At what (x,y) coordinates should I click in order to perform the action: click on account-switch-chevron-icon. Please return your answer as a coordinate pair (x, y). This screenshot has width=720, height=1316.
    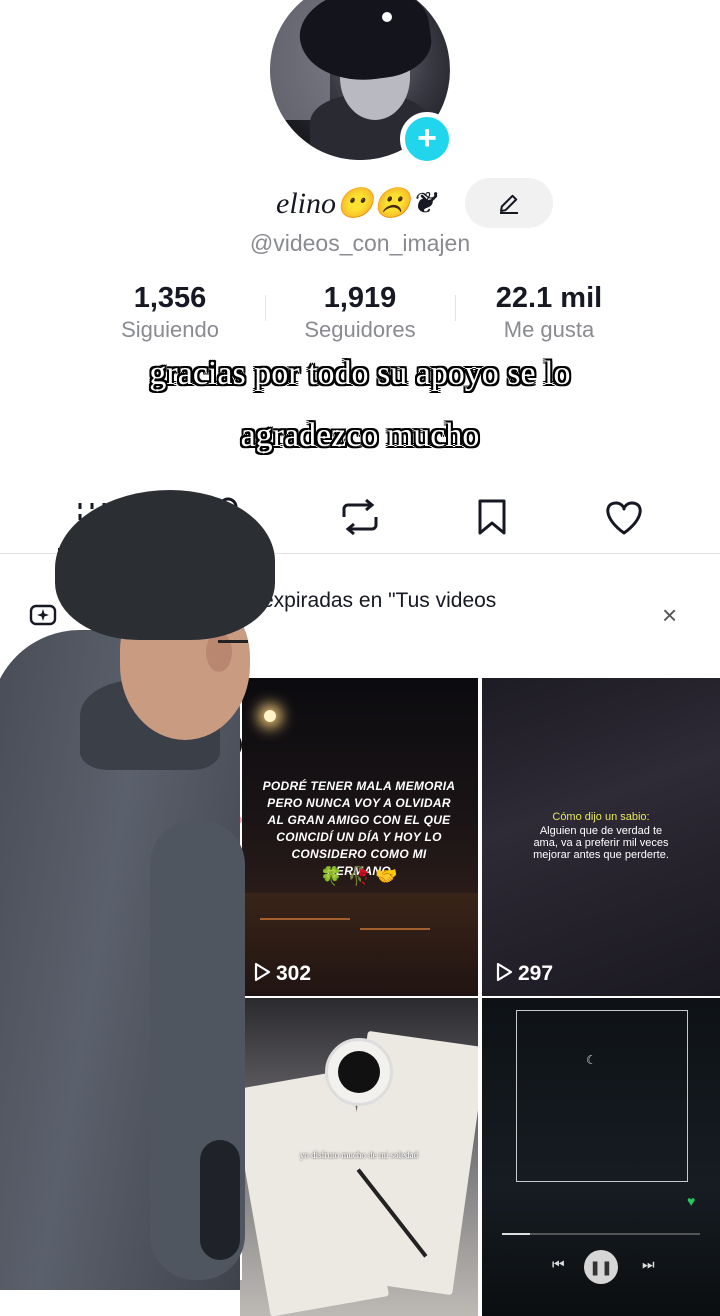
    Looking at the image, I should click on (429, 201).